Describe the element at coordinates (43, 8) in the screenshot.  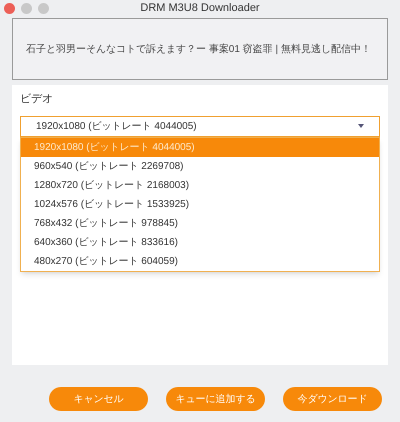
I see `zoom-window-icon` at that location.